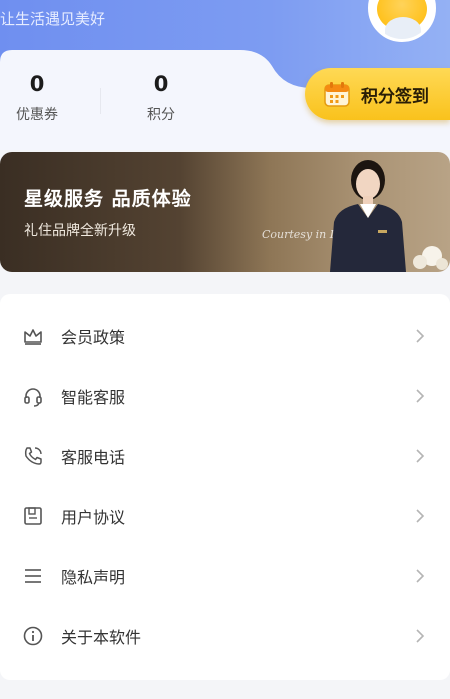 This screenshot has height=699, width=450. Describe the element at coordinates (161, 98) in the screenshot. I see `points-stat: 0 积分` at that location.